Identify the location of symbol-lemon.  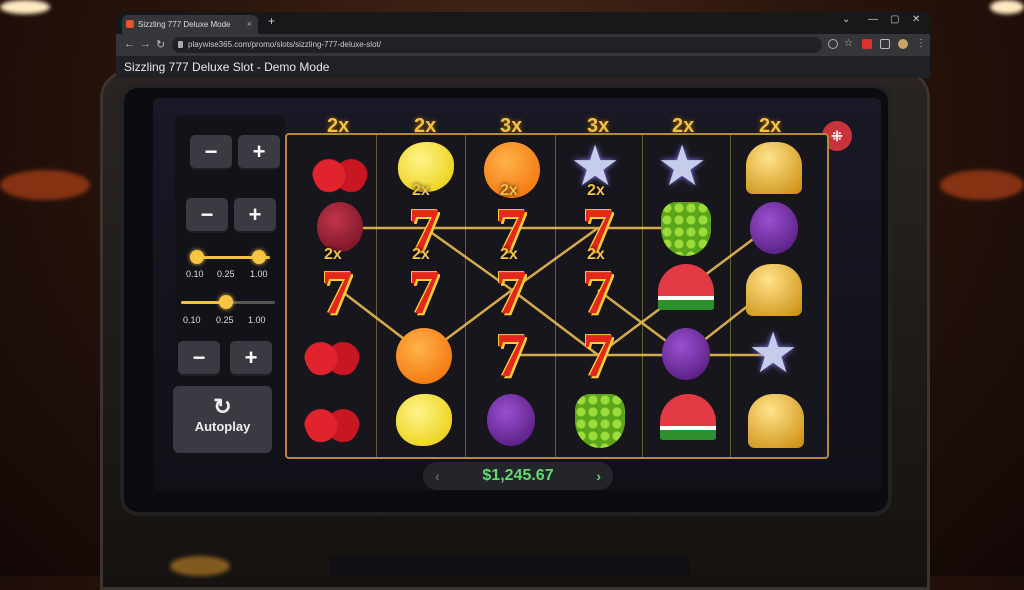
(424, 422).